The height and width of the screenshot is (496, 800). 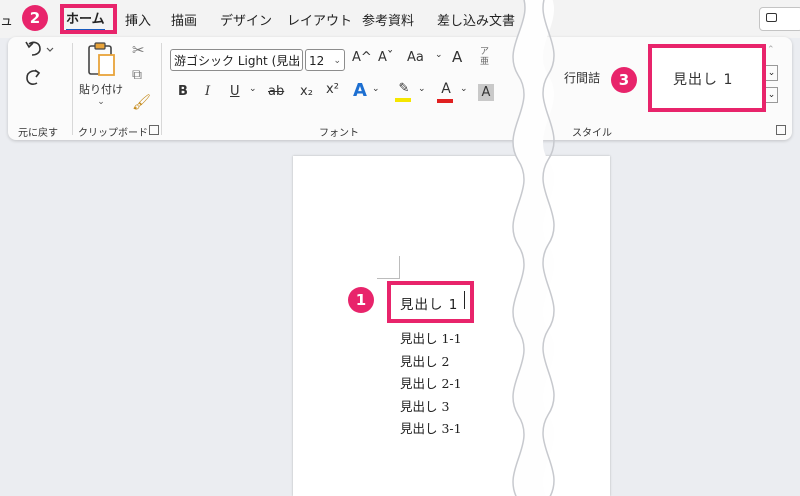 What do you see at coordinates (362, 57) in the screenshot?
I see `grow-font-button: A^` at bounding box center [362, 57].